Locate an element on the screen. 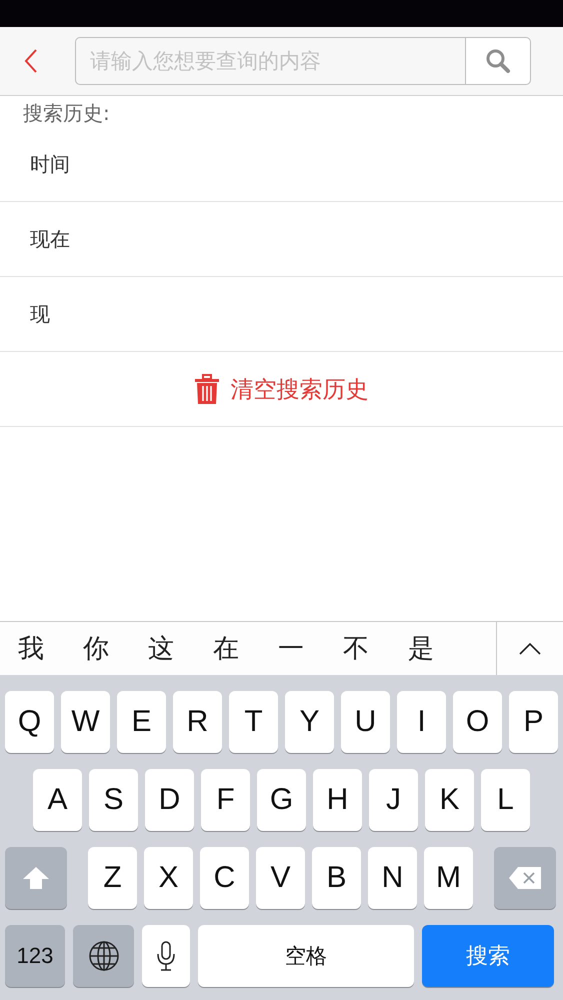 This screenshot has height=1000, width=563. key: K is located at coordinates (449, 800).